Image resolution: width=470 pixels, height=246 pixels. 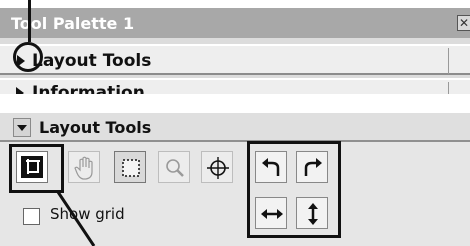 I want to click on hand-icon, so click(x=83, y=168).